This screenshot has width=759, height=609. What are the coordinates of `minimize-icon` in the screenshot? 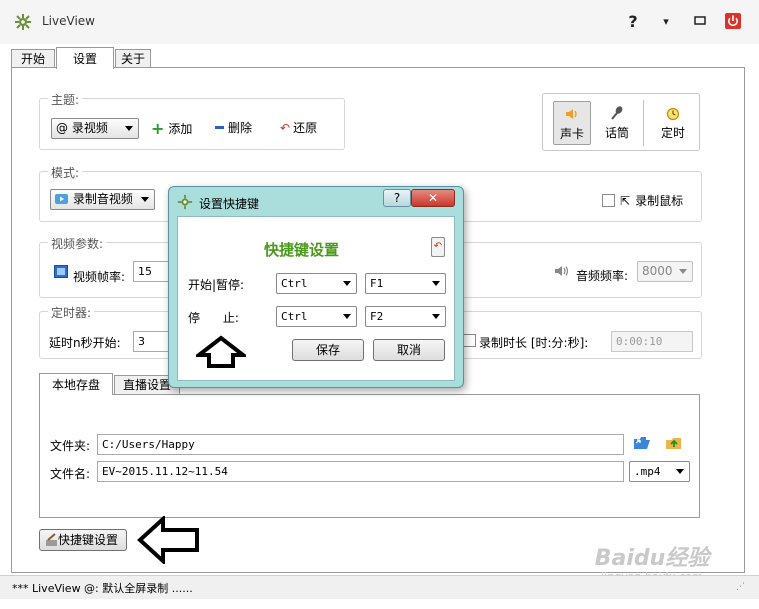 It's located at (700, 20).